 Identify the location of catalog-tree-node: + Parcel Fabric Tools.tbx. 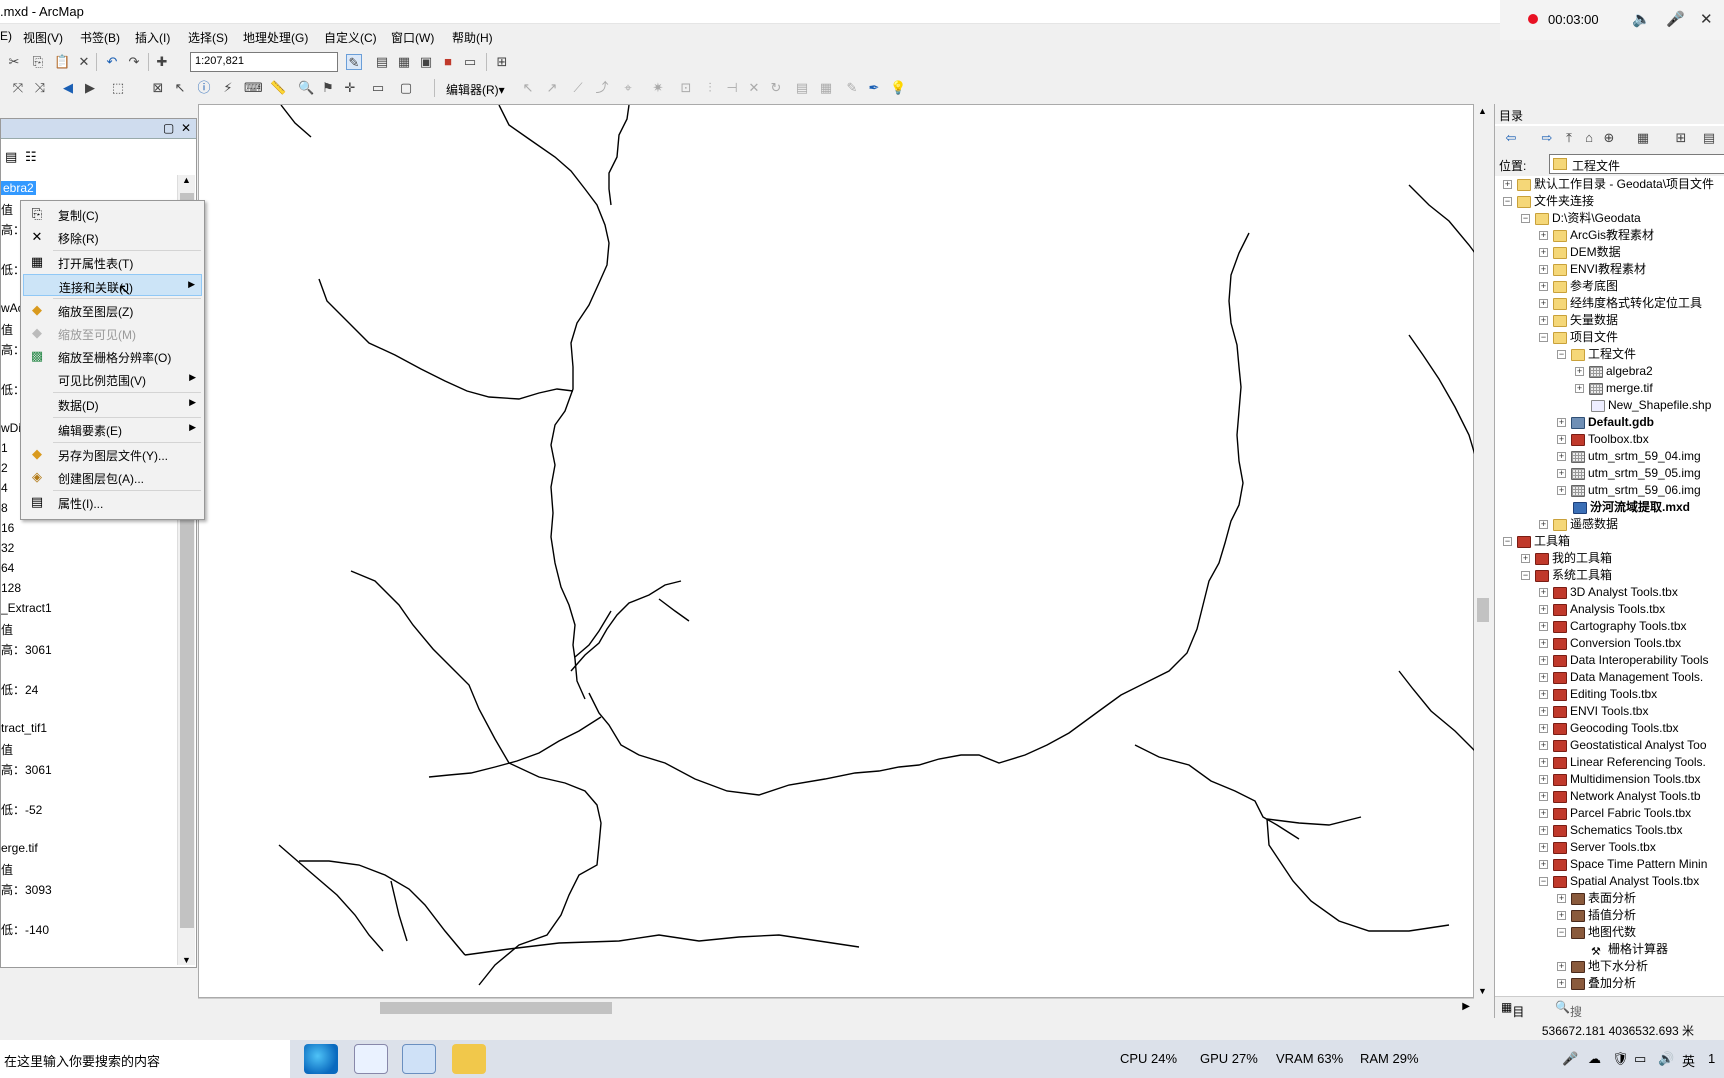
(1615, 813).